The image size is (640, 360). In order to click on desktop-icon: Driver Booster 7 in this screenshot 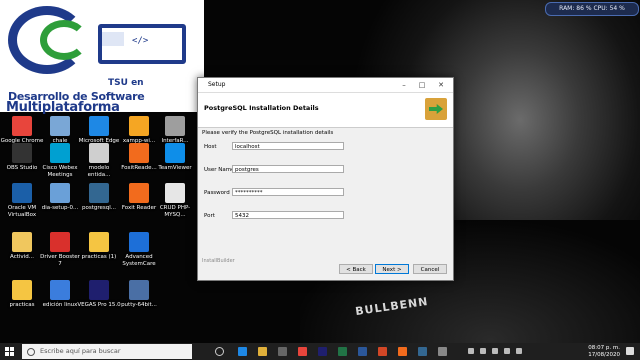, I will do `click(60, 250)`.